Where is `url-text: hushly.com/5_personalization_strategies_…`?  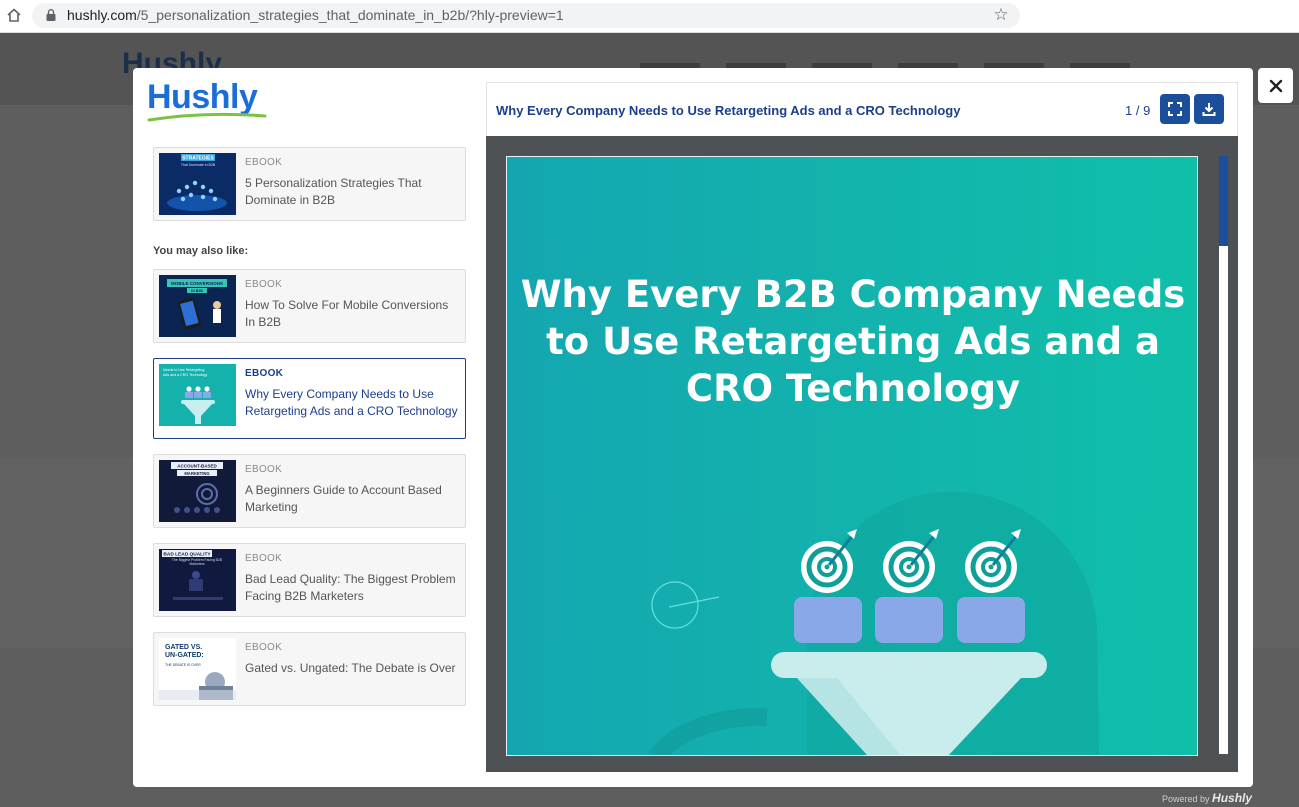
url-text: hushly.com/5_personalization_strategies_… is located at coordinates (315, 15).